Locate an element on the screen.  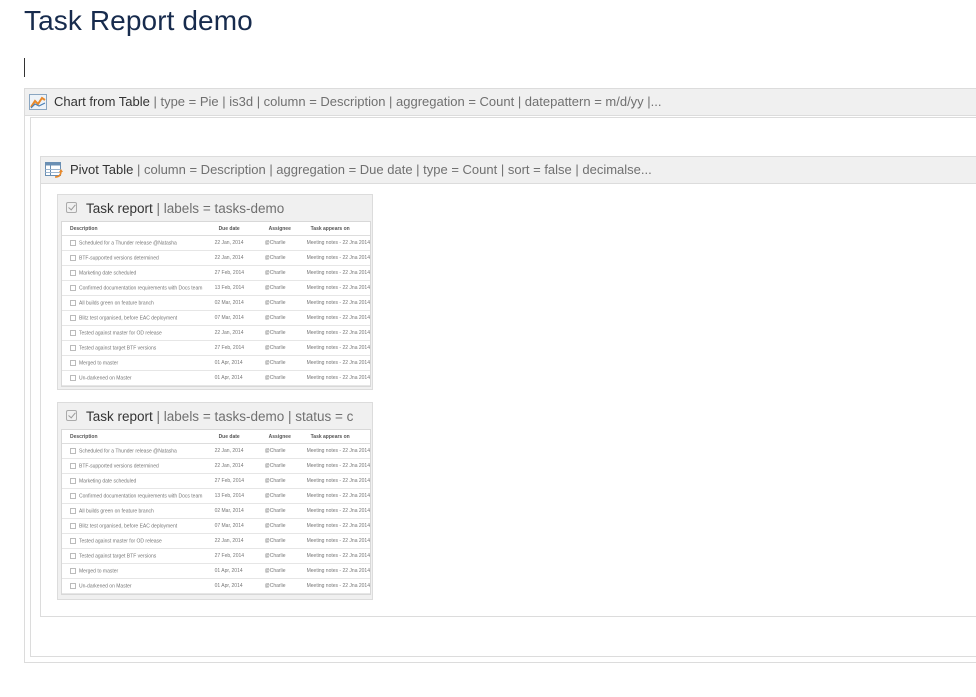
task-description-text: BTF-supported versions determined is located at coordinates (119, 258).